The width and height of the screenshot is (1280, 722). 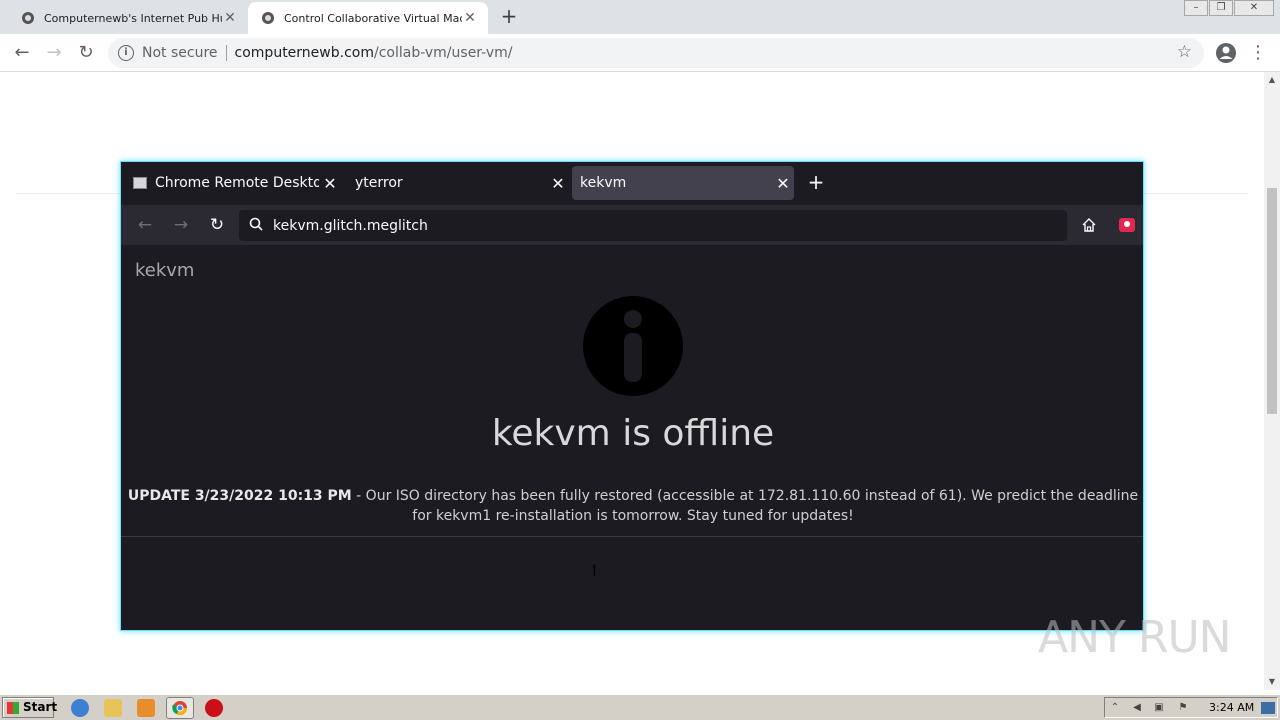 What do you see at coordinates (126, 53) in the screenshot?
I see `info-icon: i` at bounding box center [126, 53].